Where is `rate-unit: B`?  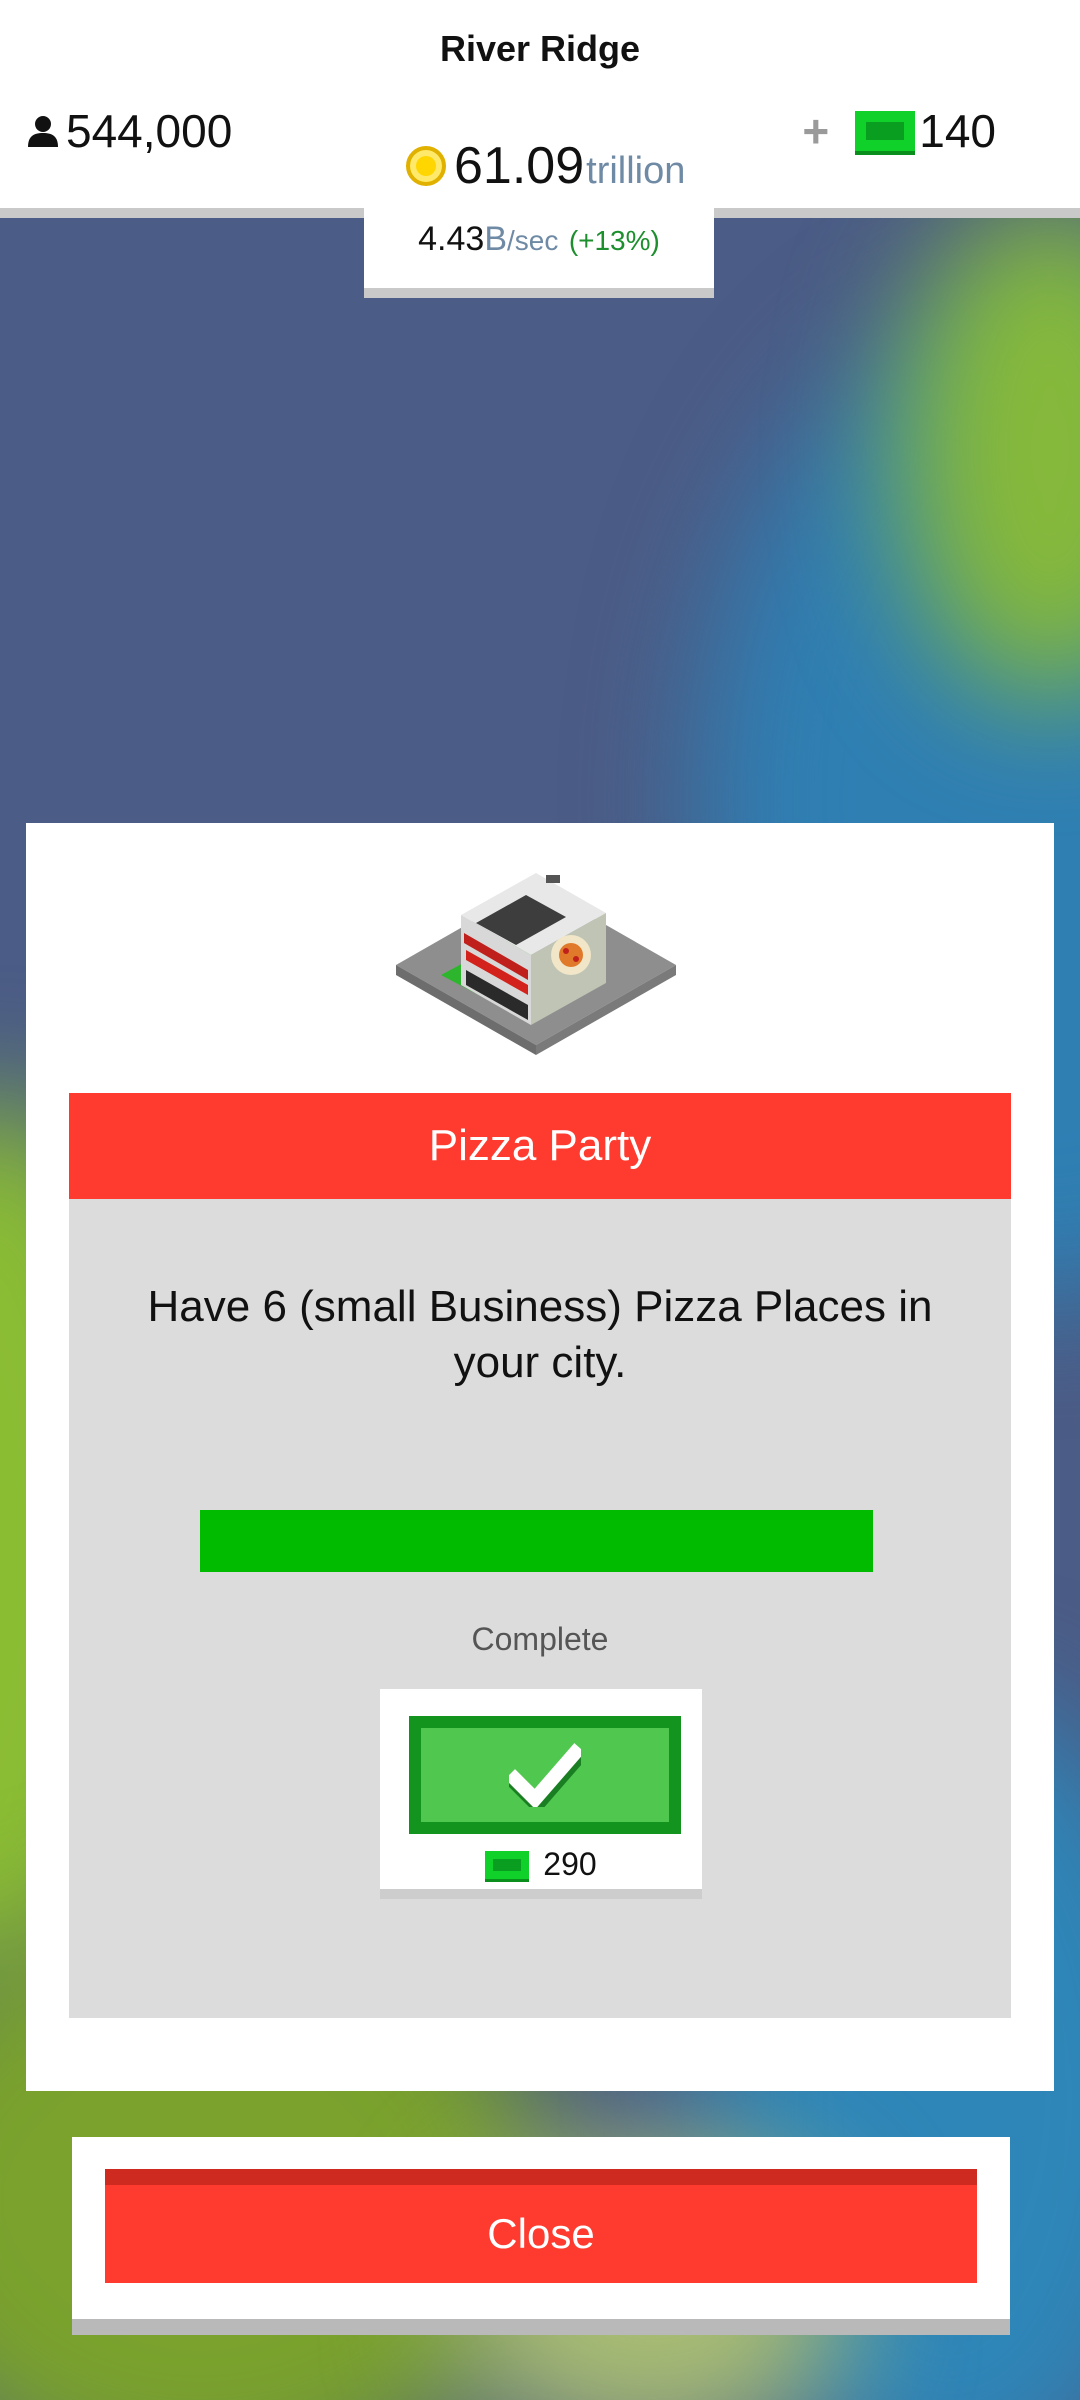 rate-unit: B is located at coordinates (495, 239).